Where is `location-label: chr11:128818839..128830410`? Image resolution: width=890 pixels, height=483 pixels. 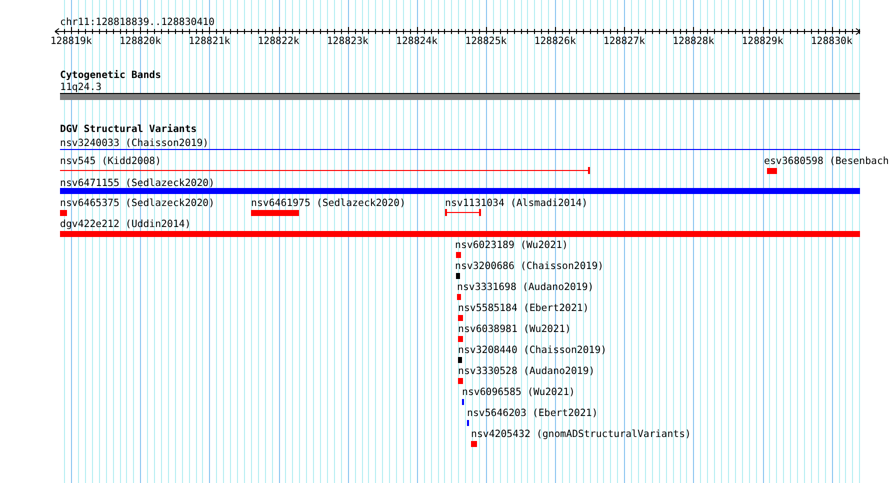 location-label: chr11:128818839..128830410 is located at coordinates (137, 22).